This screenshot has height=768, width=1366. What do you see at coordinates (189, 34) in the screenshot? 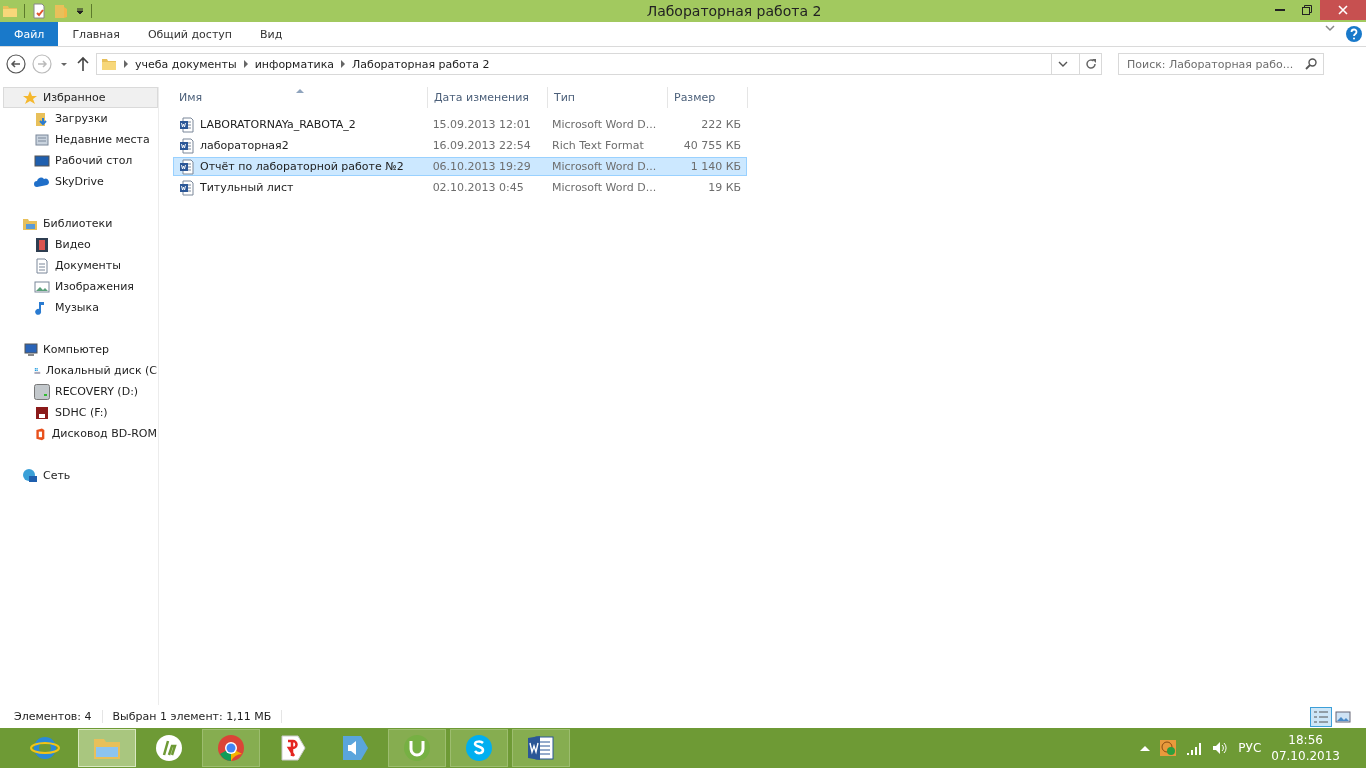
I see `ribbon-tab: Общий доступ` at bounding box center [189, 34].